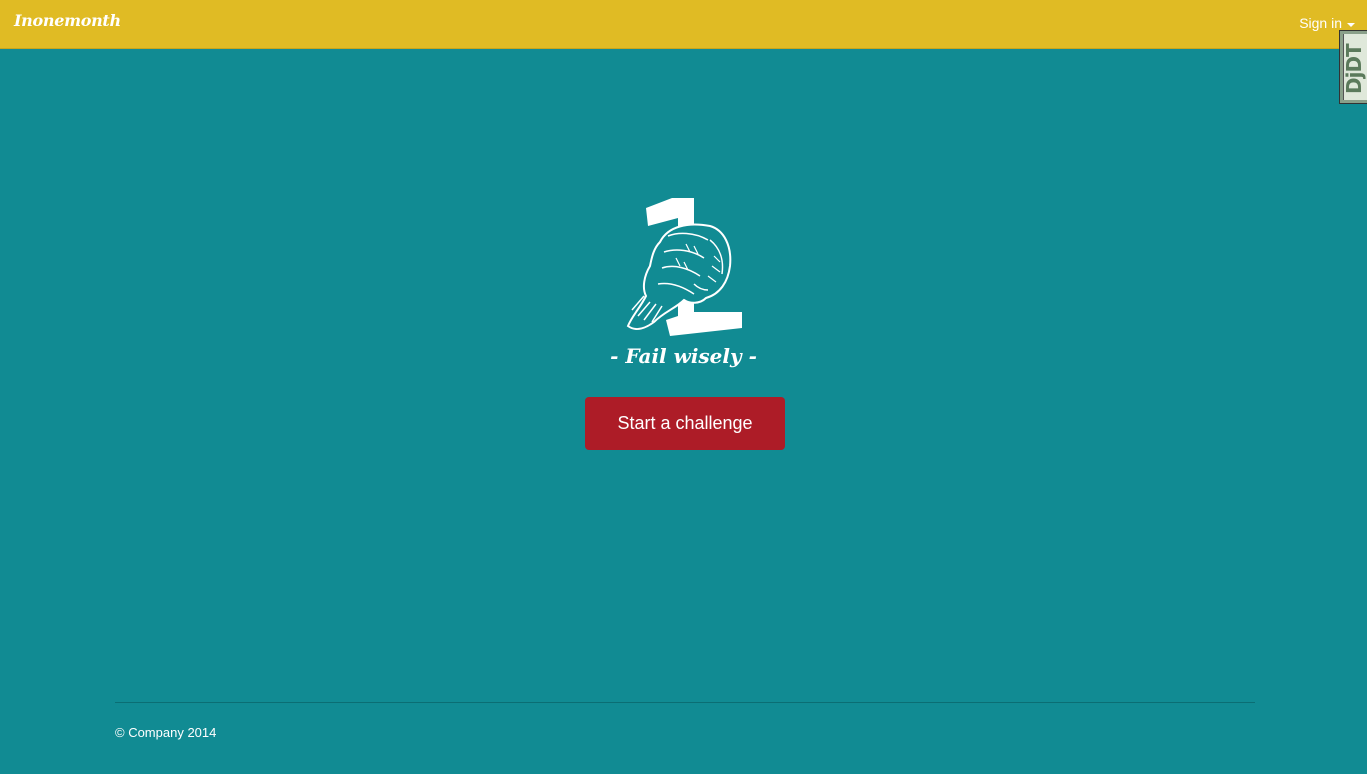 The image size is (1367, 774). I want to click on brand-link: Inonemonth, so click(67, 20).